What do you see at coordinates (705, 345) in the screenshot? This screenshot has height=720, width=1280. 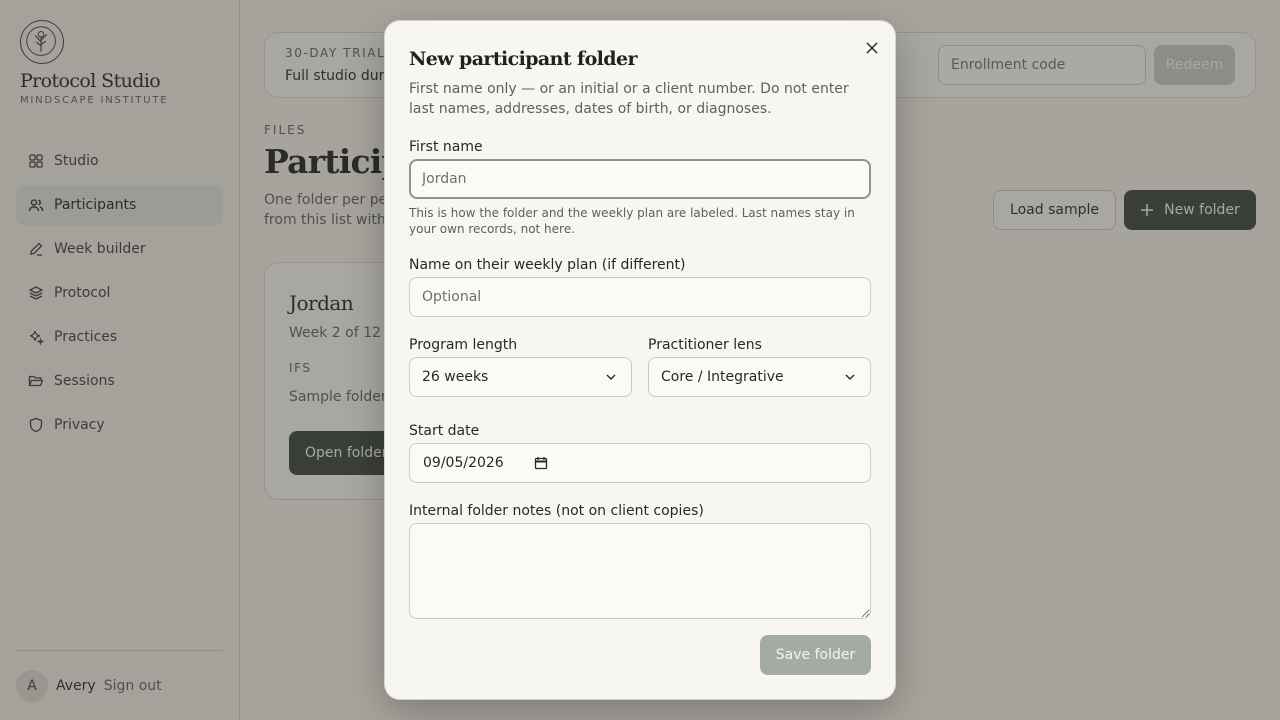 I see `practitioner-lens-label: Practitioner lens` at bounding box center [705, 345].